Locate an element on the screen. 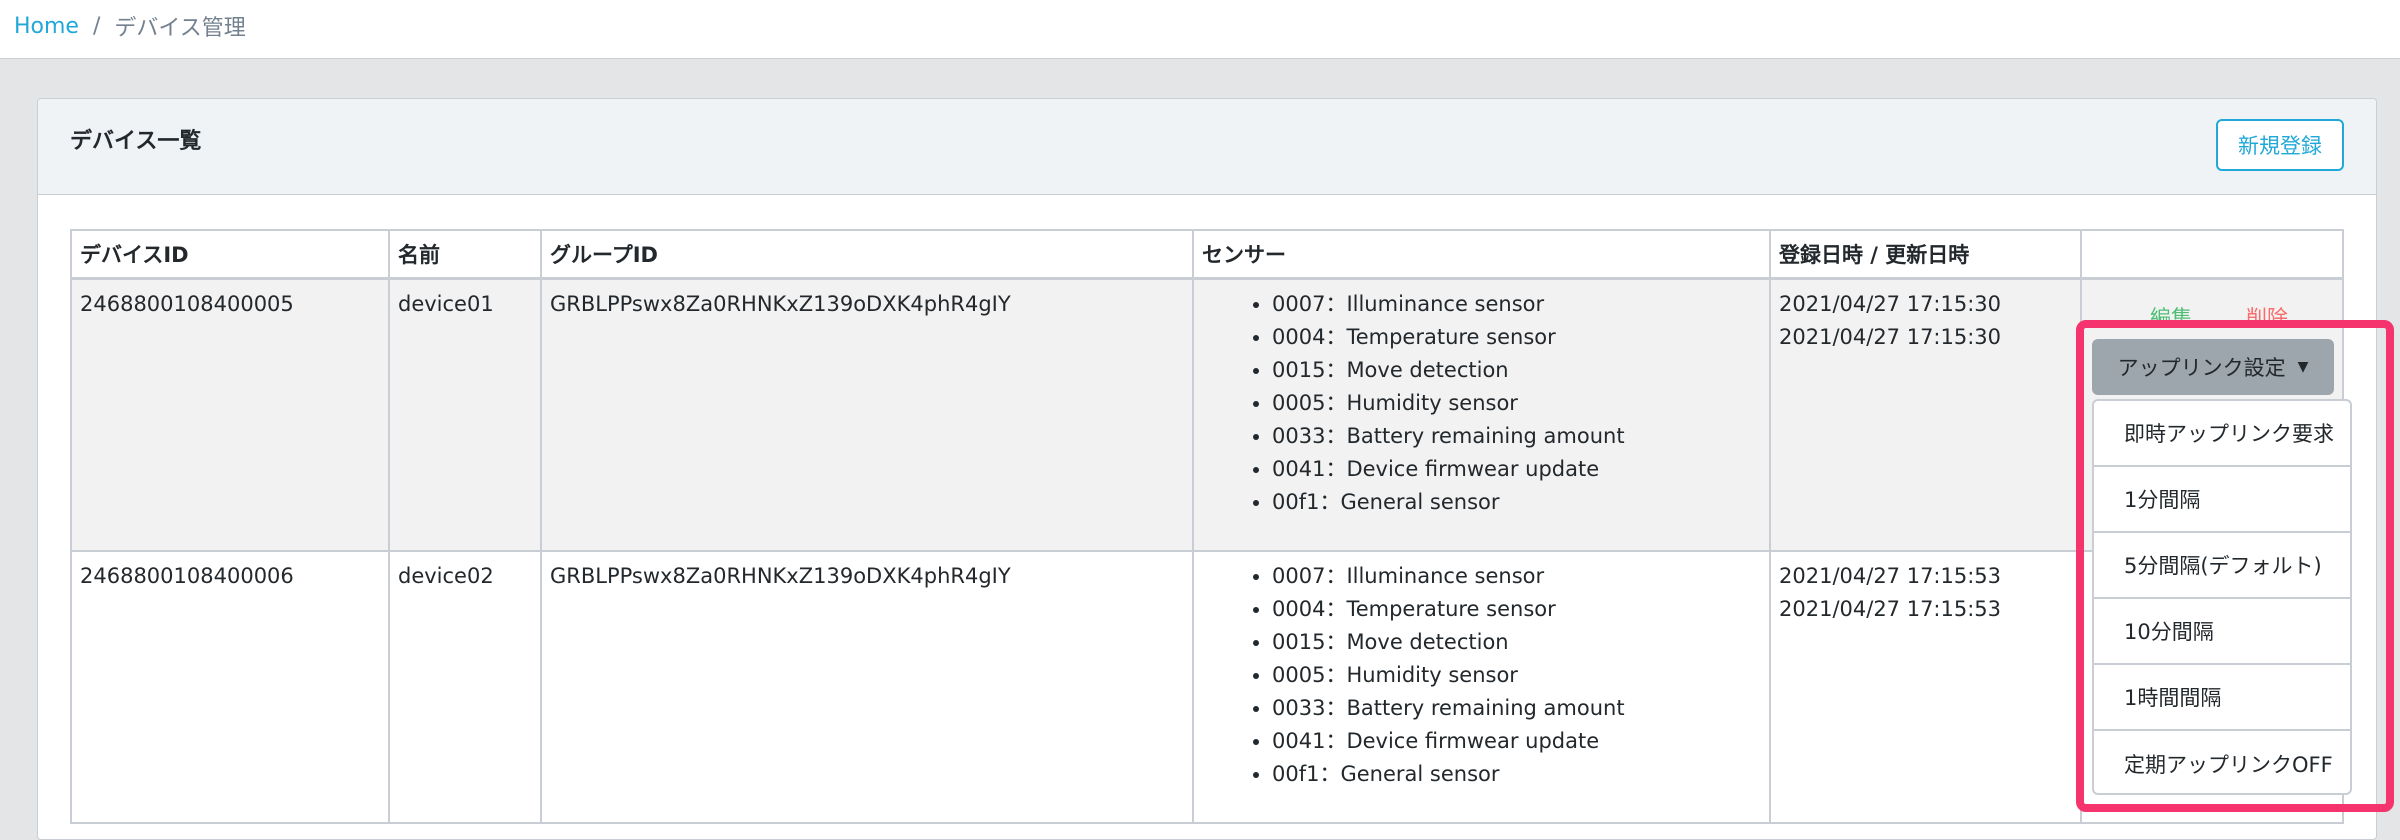 This screenshot has width=2400, height=840. device-id-cell: 2468800108400006 is located at coordinates (230, 686).